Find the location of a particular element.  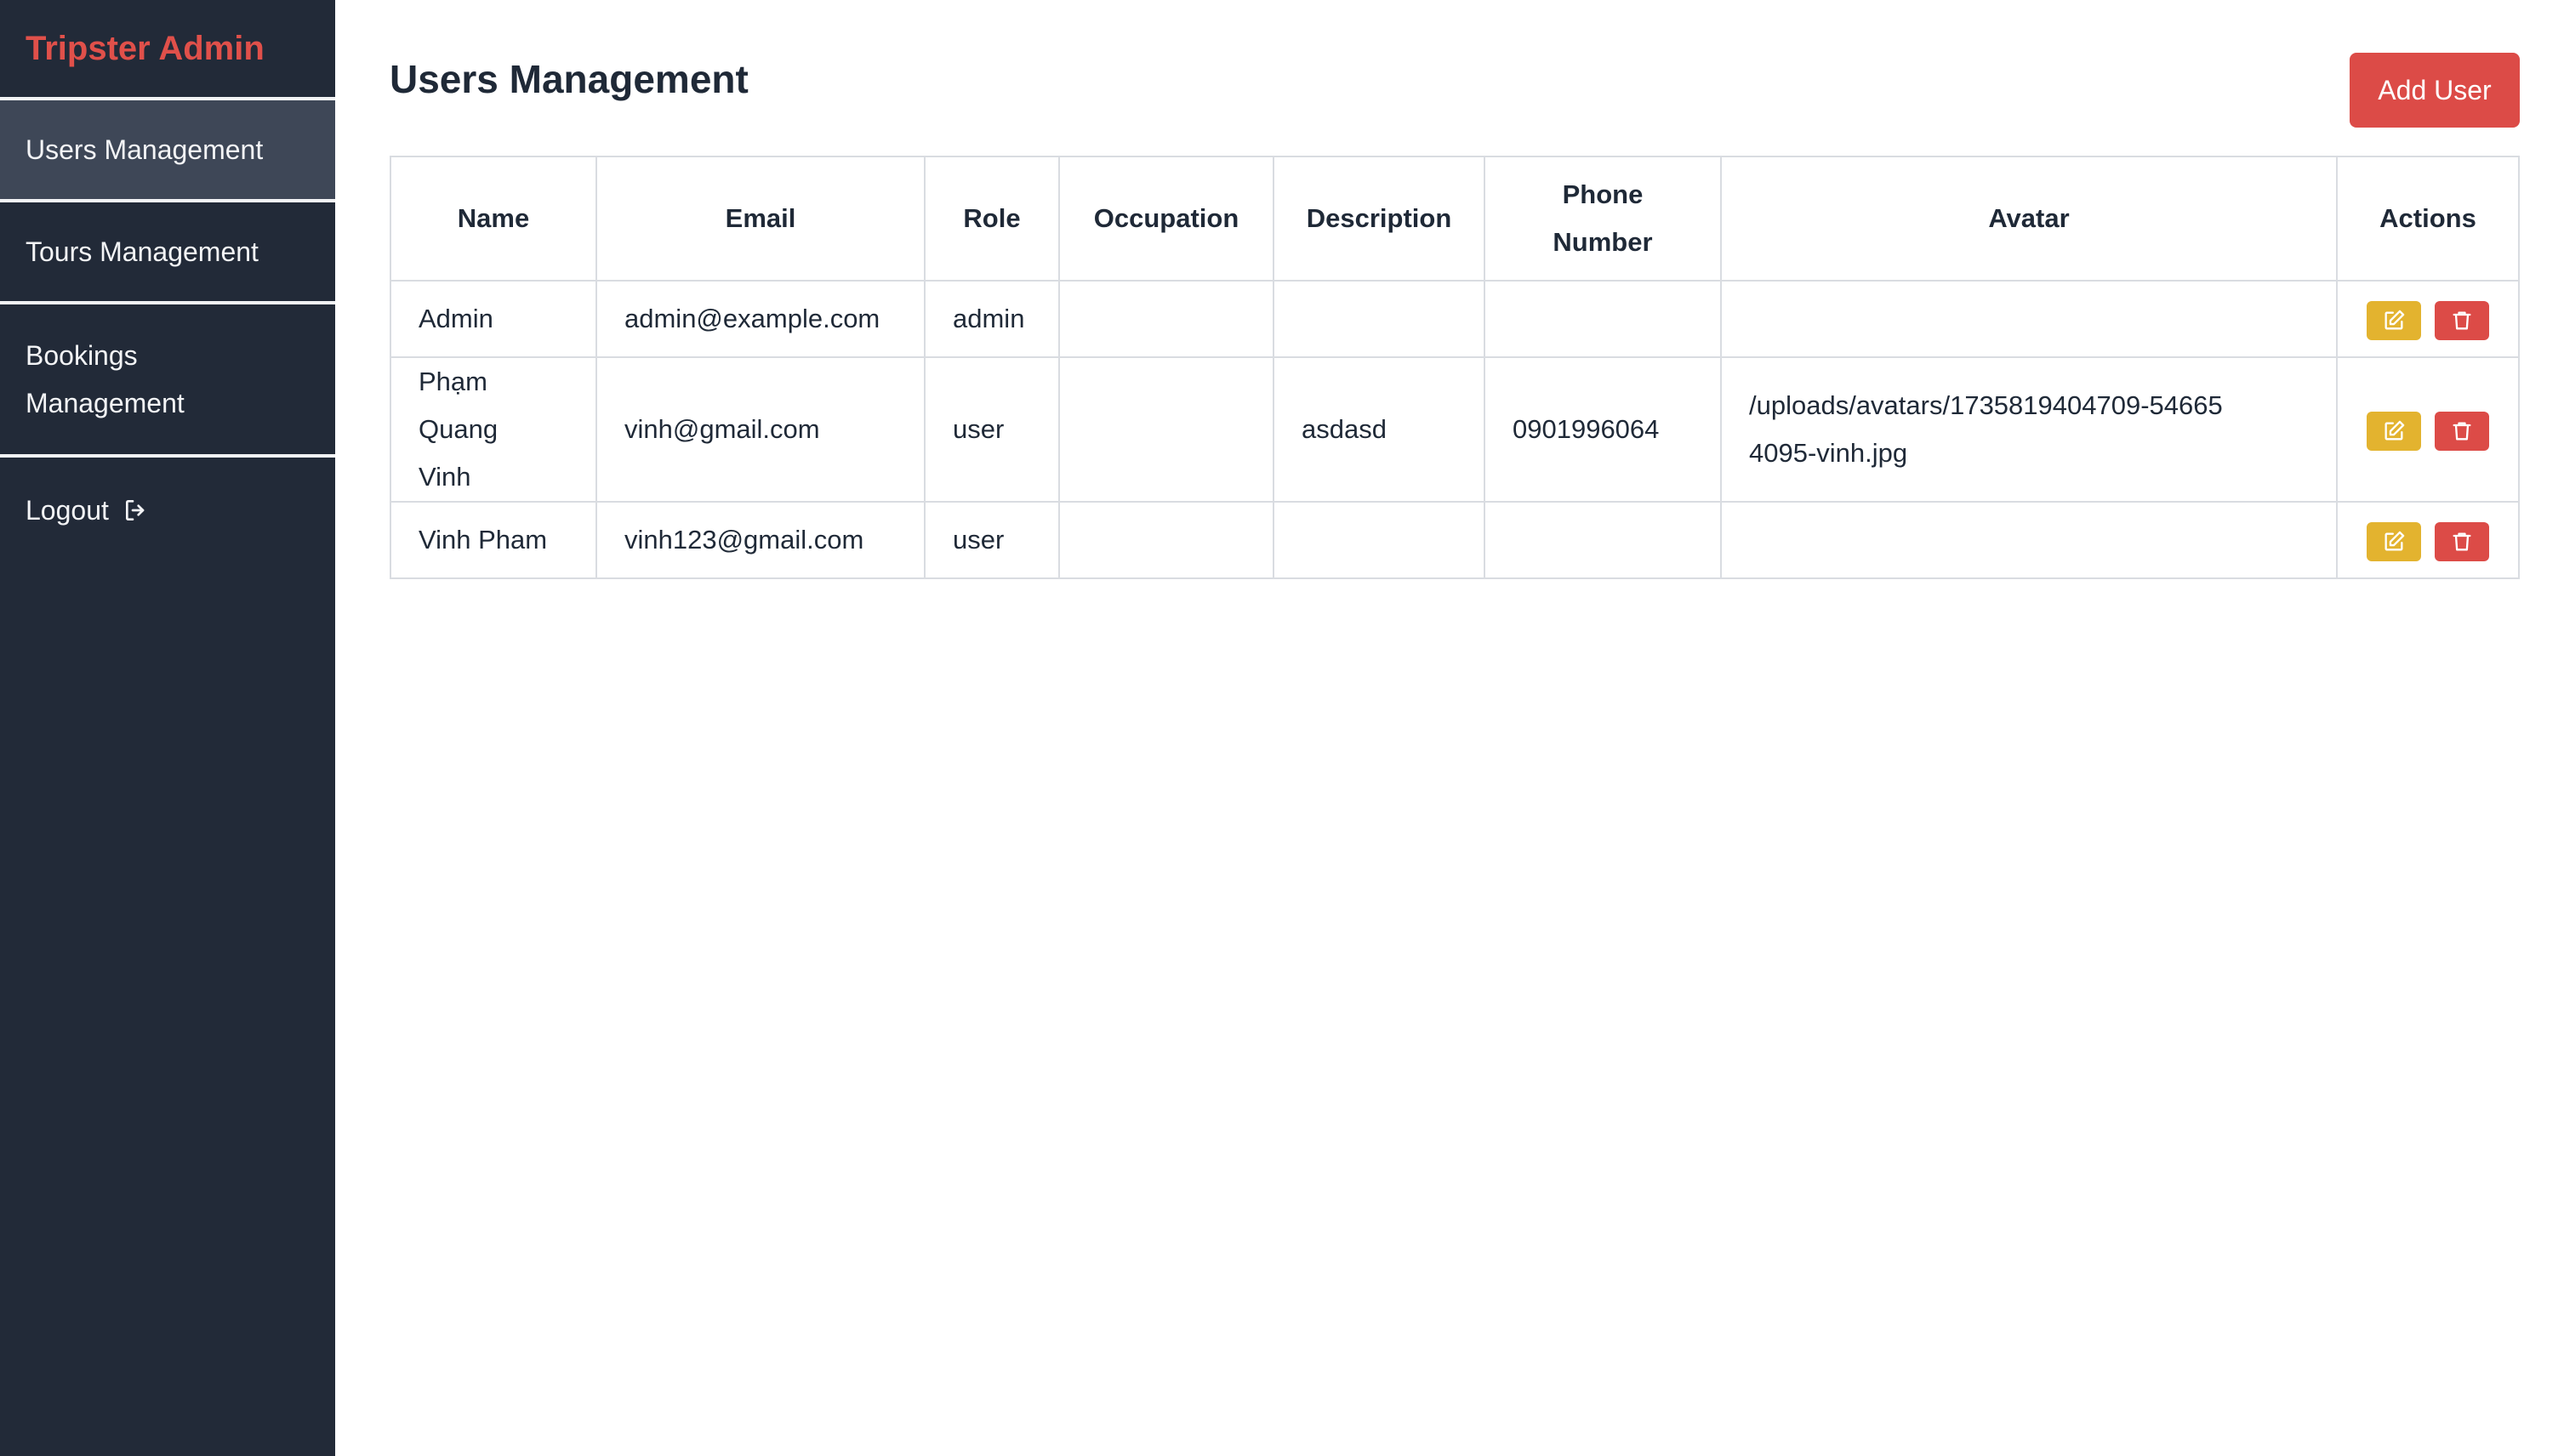

sidebar-item-users: Users Management is located at coordinates (168, 151).